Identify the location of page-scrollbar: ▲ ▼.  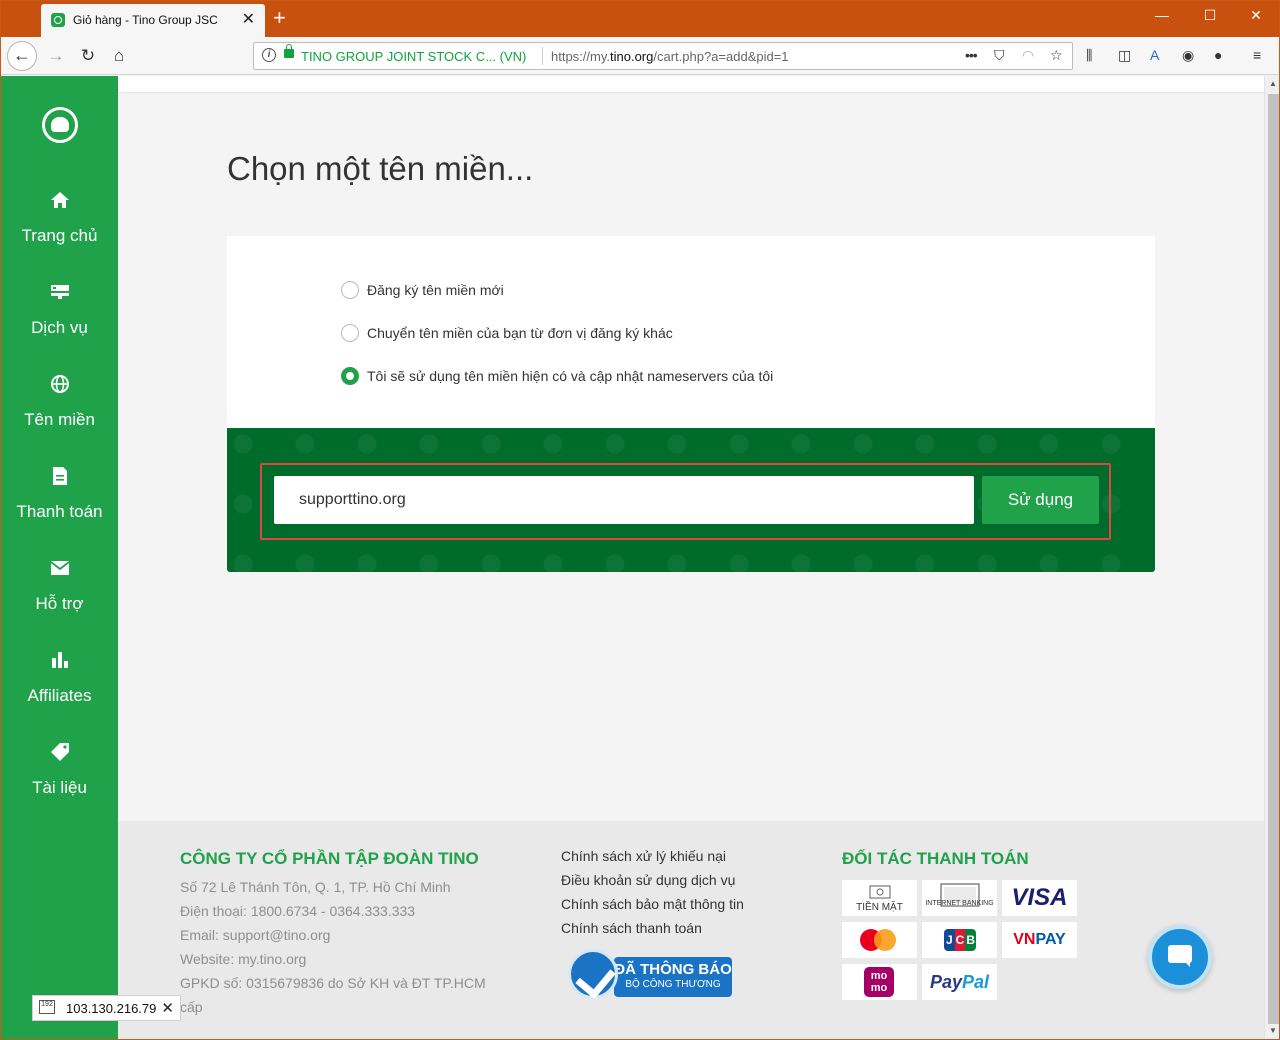
(1271, 557).